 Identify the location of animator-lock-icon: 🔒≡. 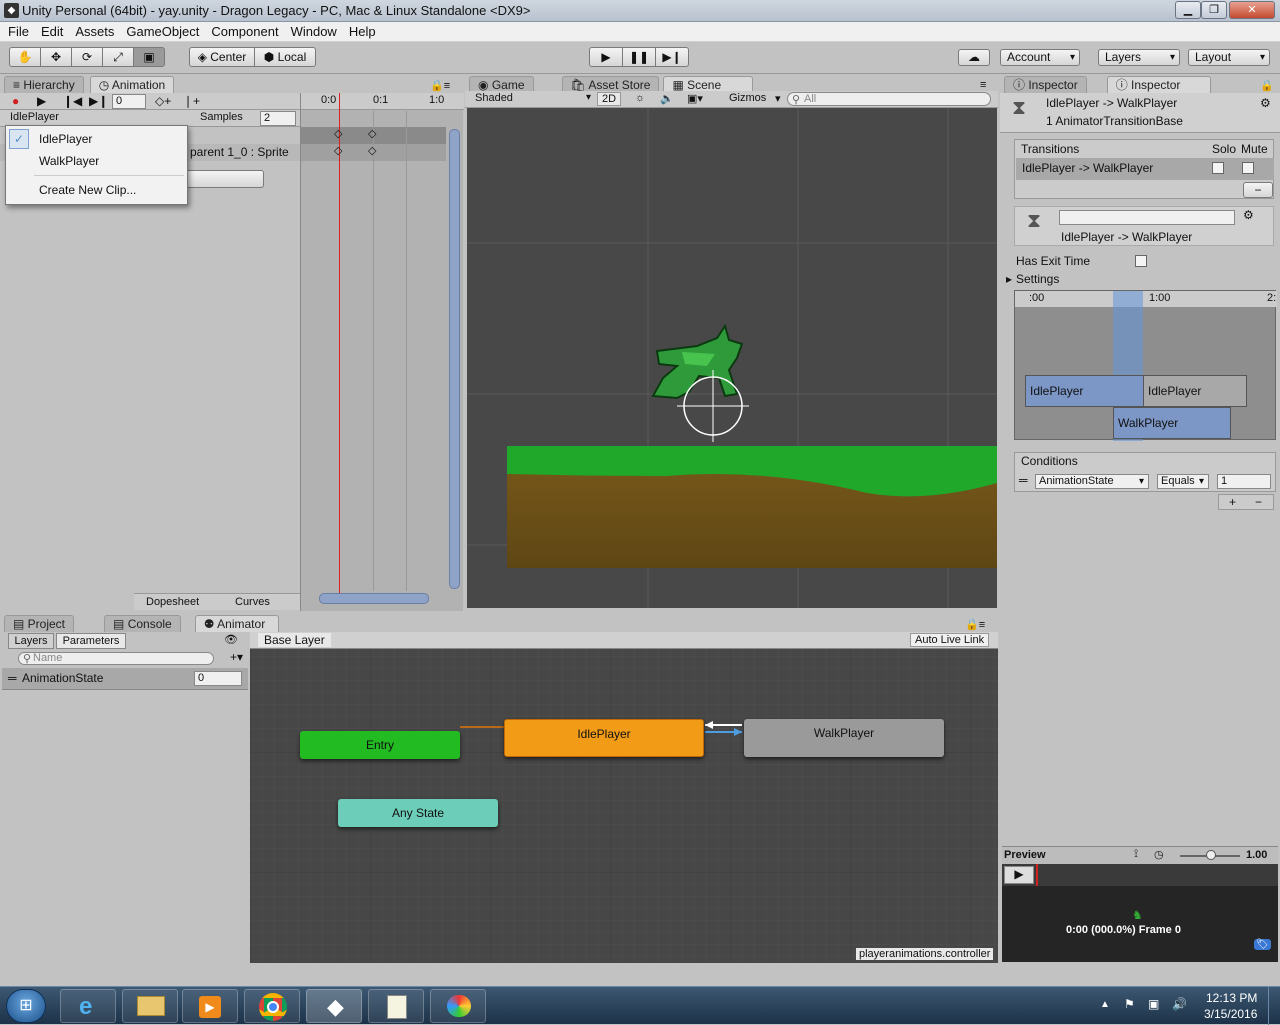
(975, 624).